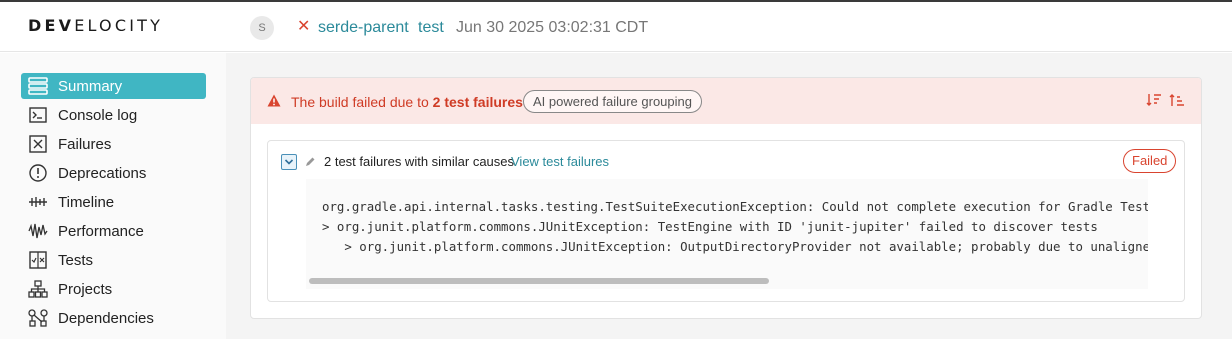 The width and height of the screenshot is (1232, 339). Describe the element at coordinates (363, 28) in the screenshot. I see `project-link: serde-parent` at that location.